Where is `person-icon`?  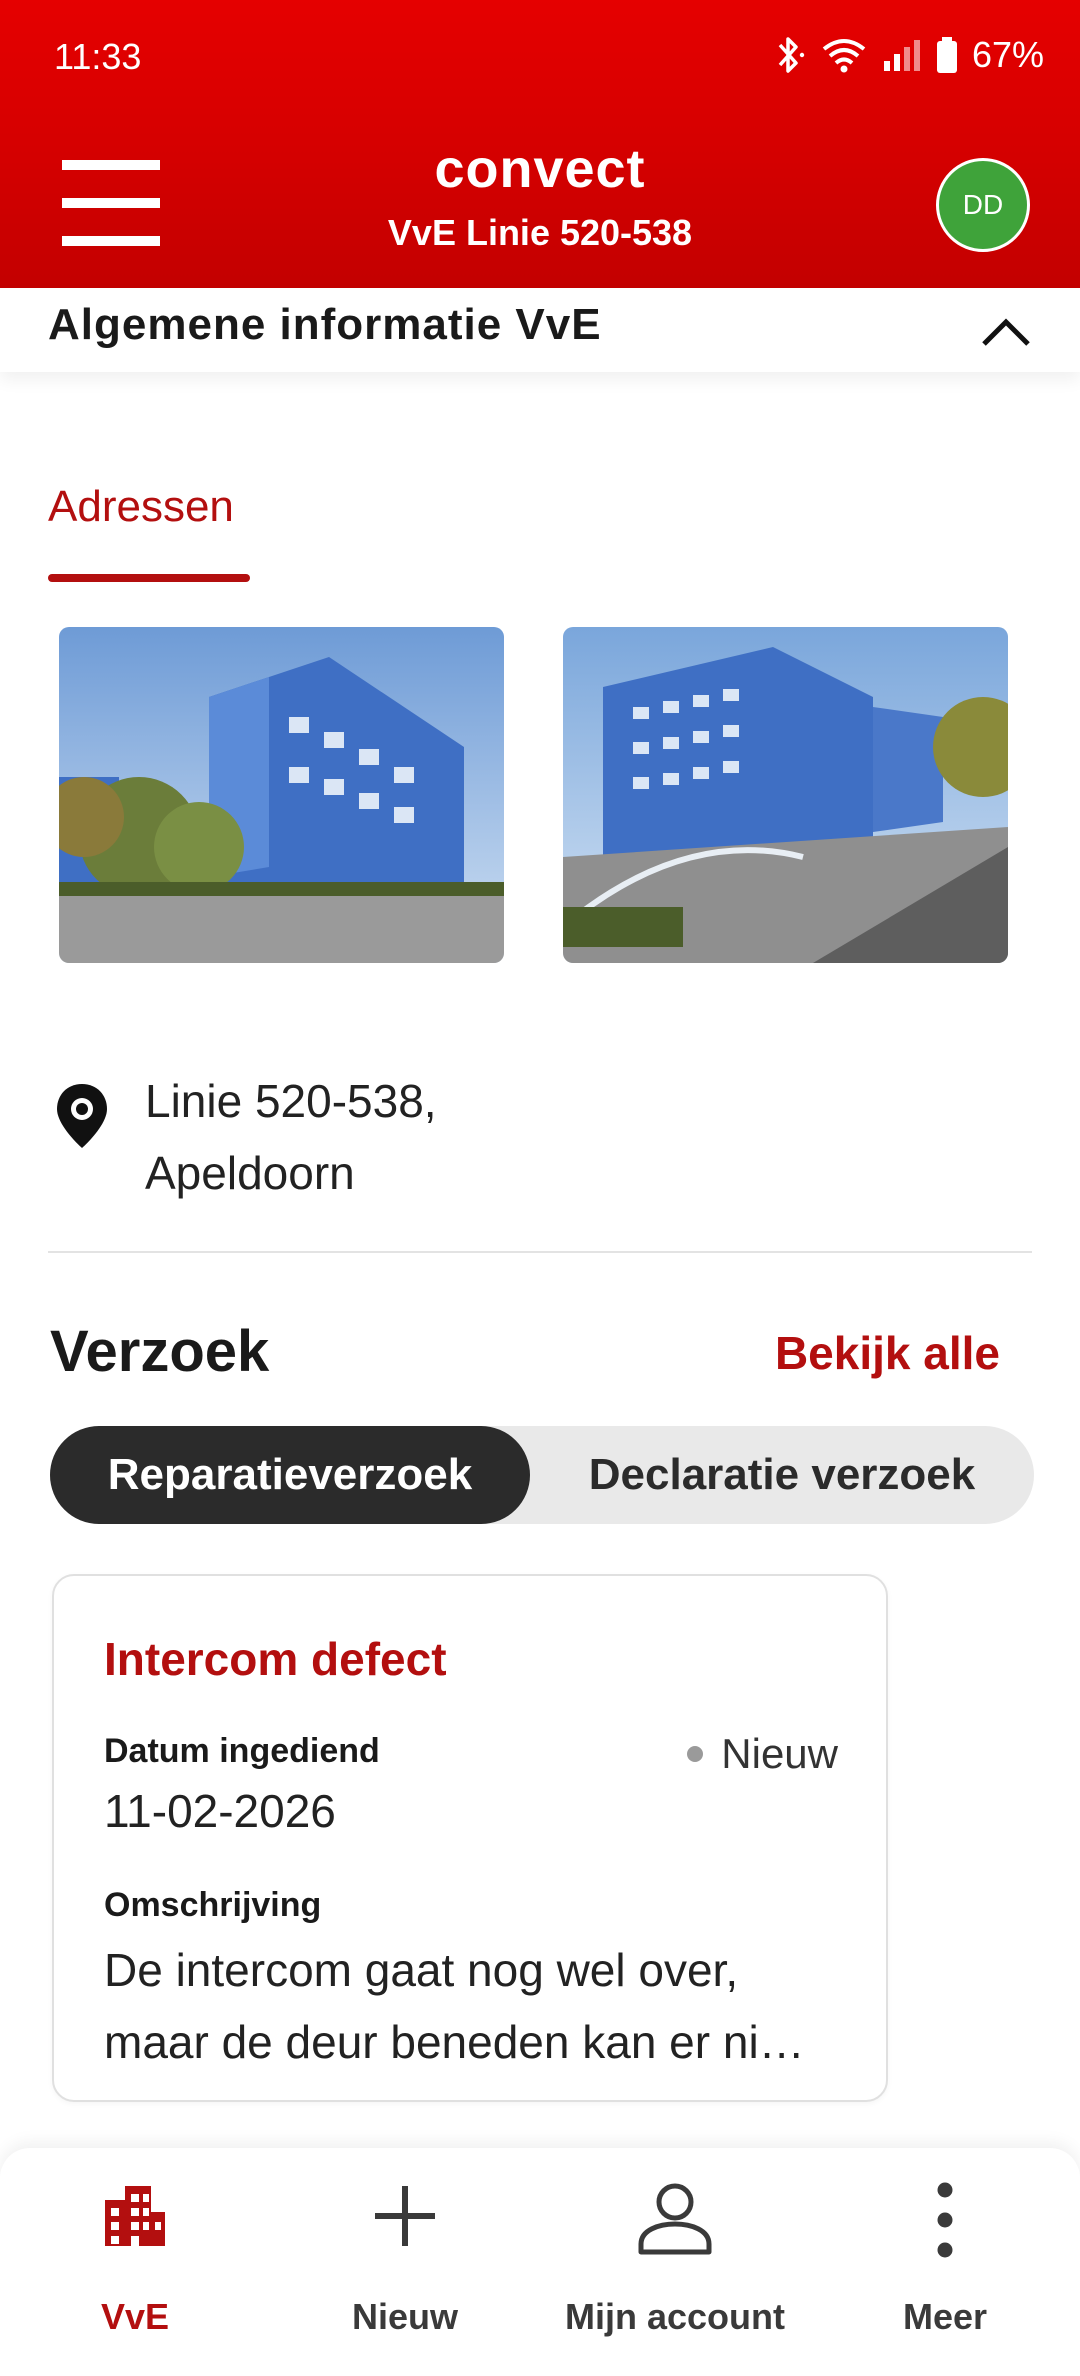
person-icon is located at coordinates (675, 2219).